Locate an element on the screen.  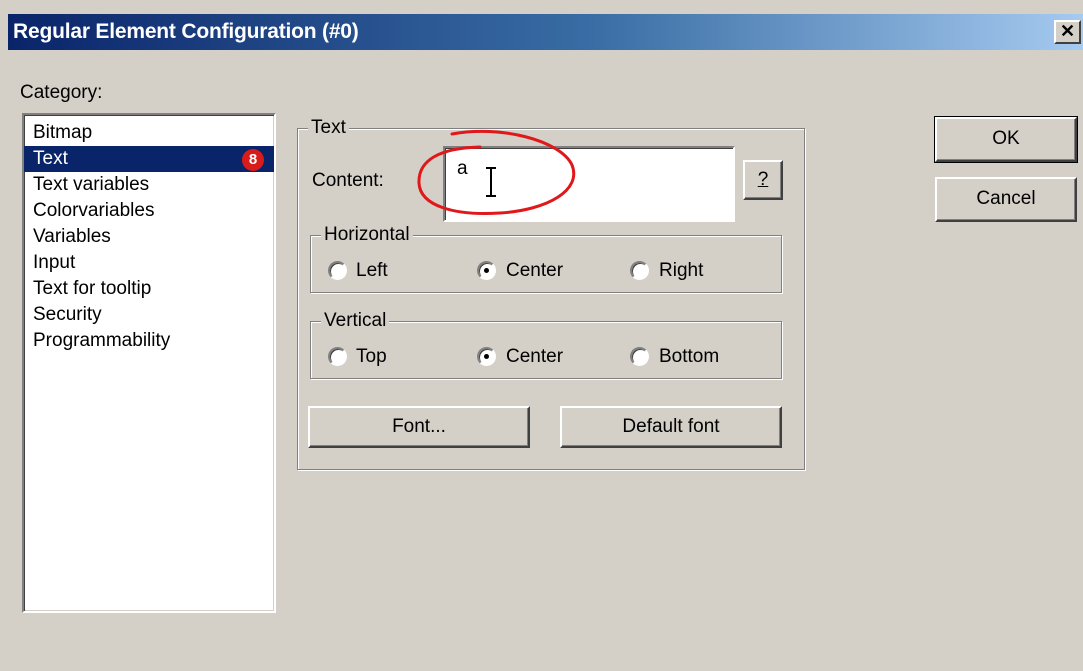
list-item-colorvariables: Colorvariables is located at coordinates (149, 211).